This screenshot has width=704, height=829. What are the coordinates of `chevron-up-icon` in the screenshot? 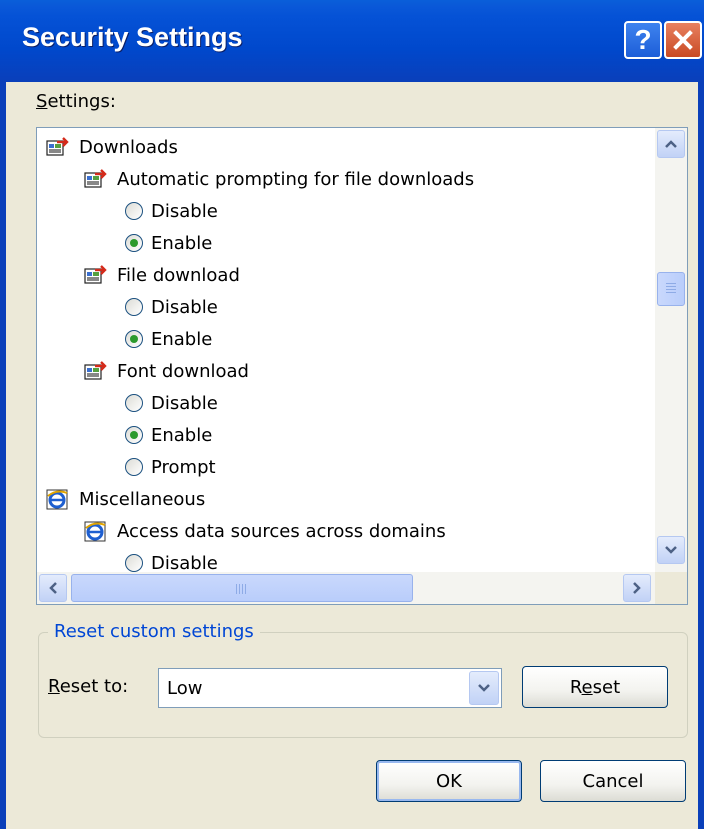 It's located at (671, 144).